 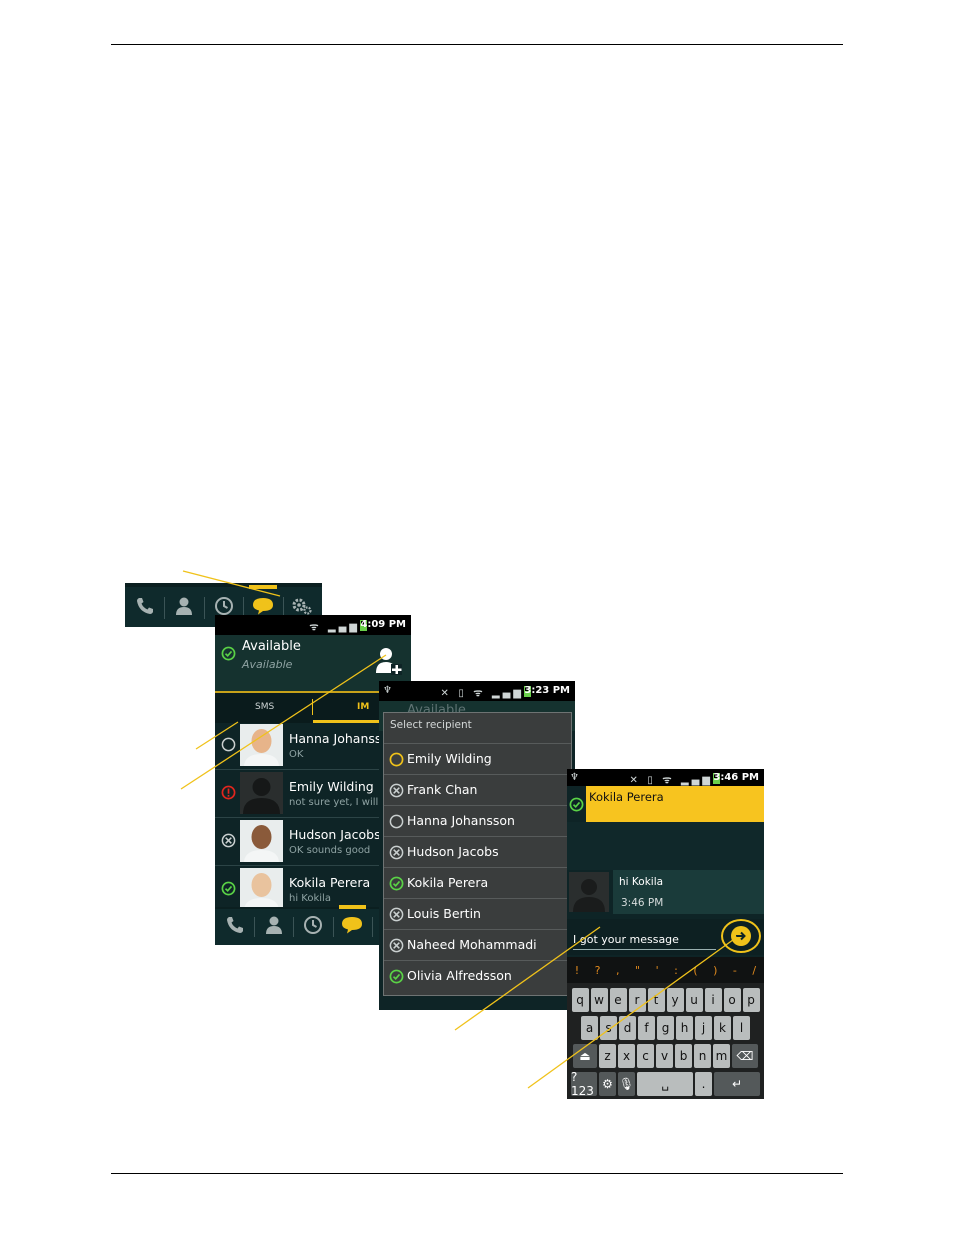 I want to click on key: l, so click(x=741, y=1028).